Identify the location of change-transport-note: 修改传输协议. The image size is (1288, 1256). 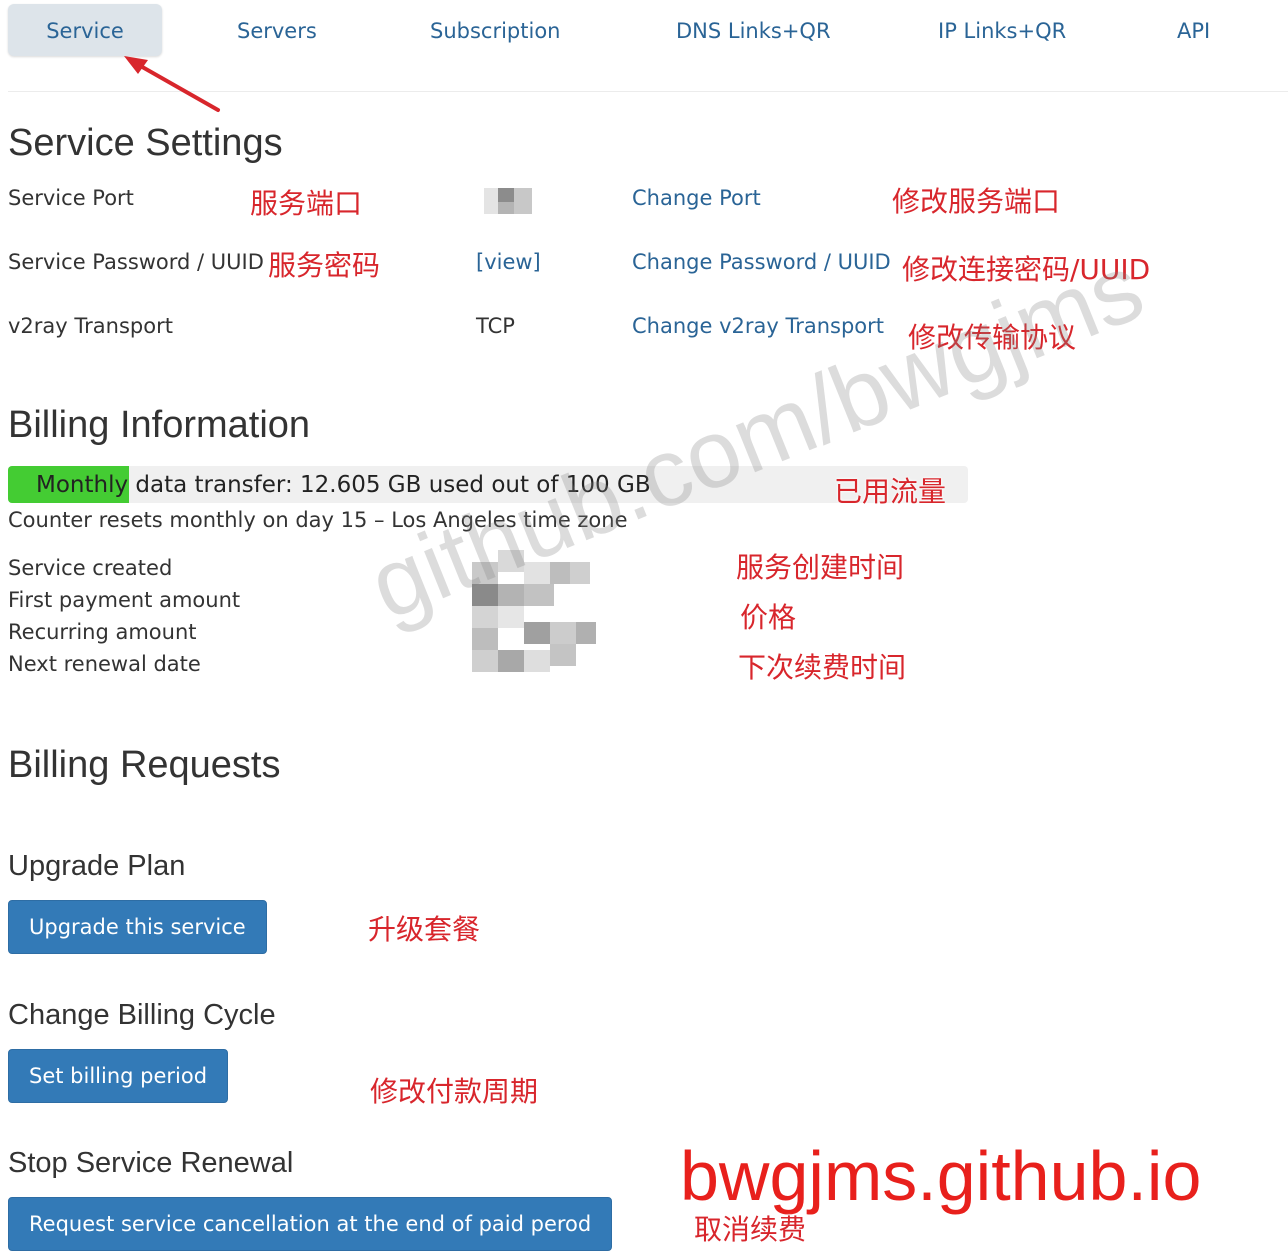
(992, 337).